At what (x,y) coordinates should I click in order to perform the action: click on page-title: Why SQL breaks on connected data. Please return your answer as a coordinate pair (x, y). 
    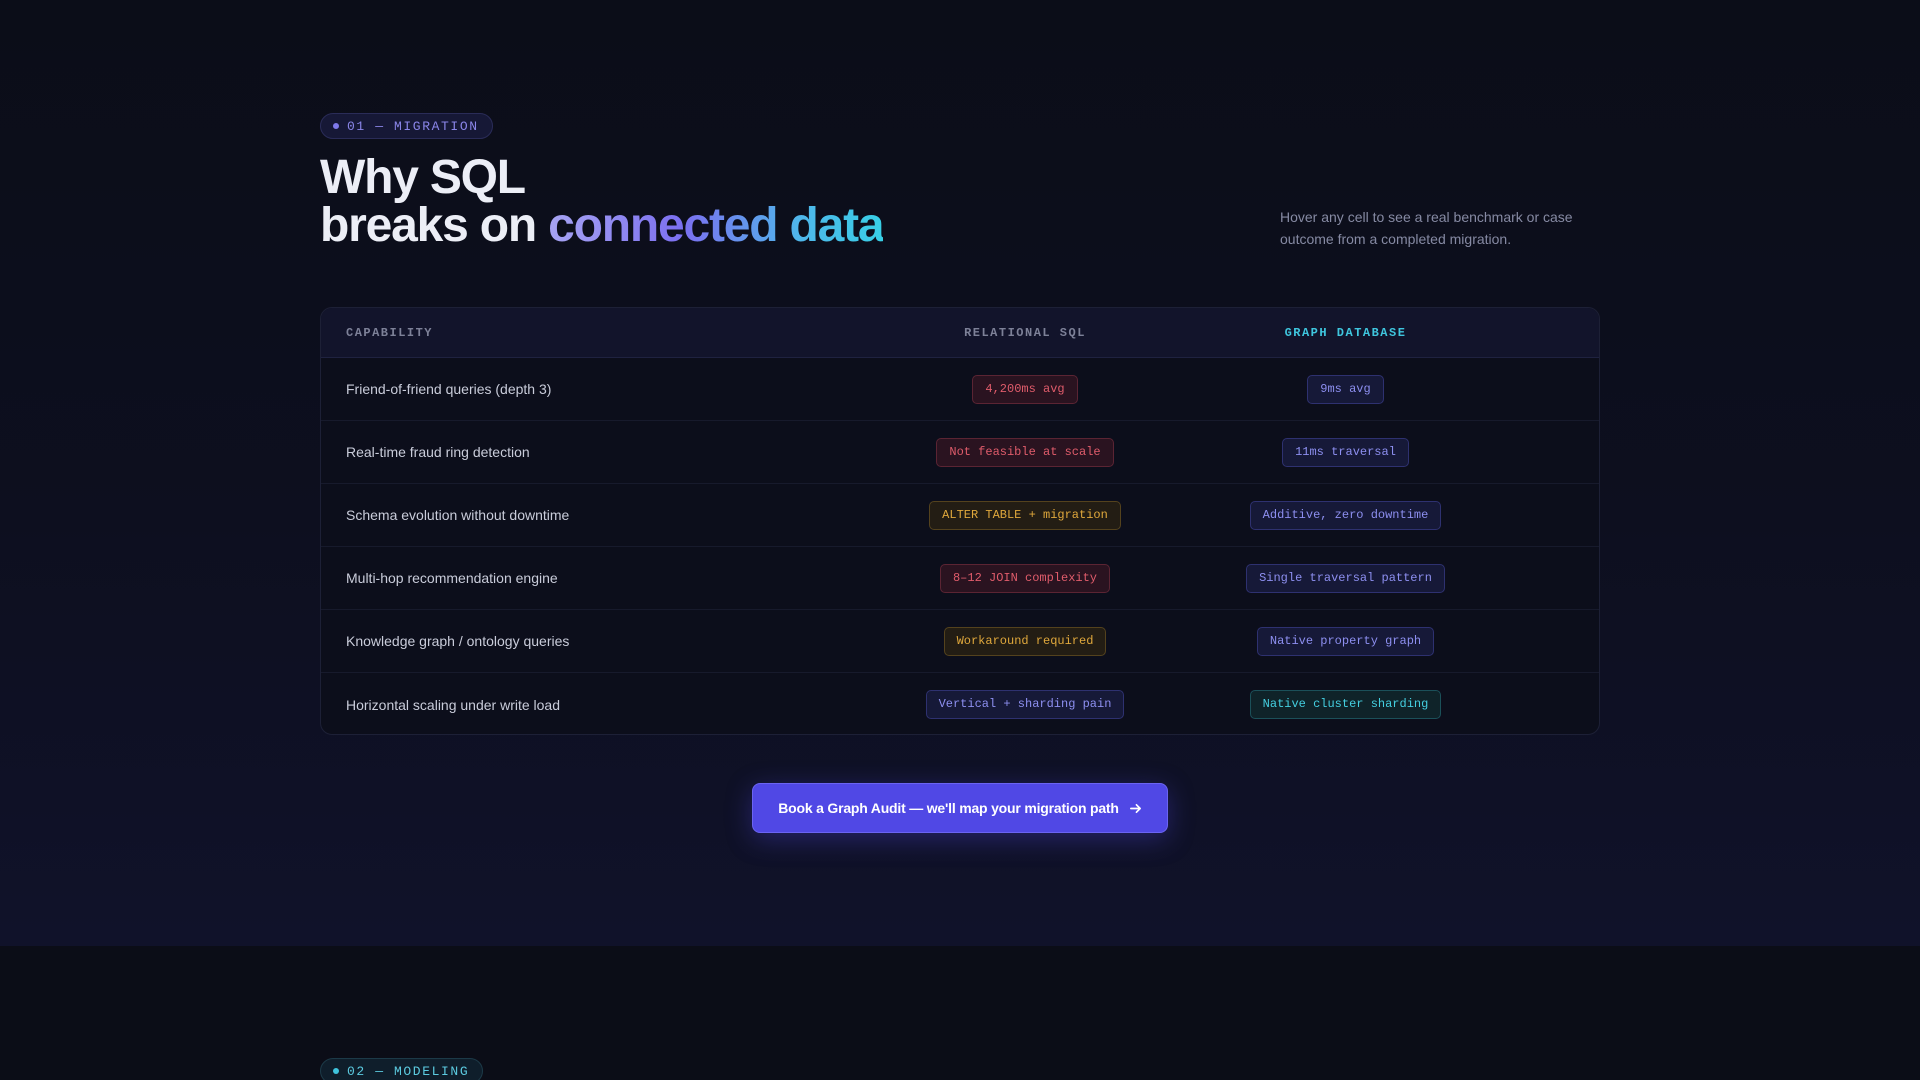
    Looking at the image, I should click on (602, 201).